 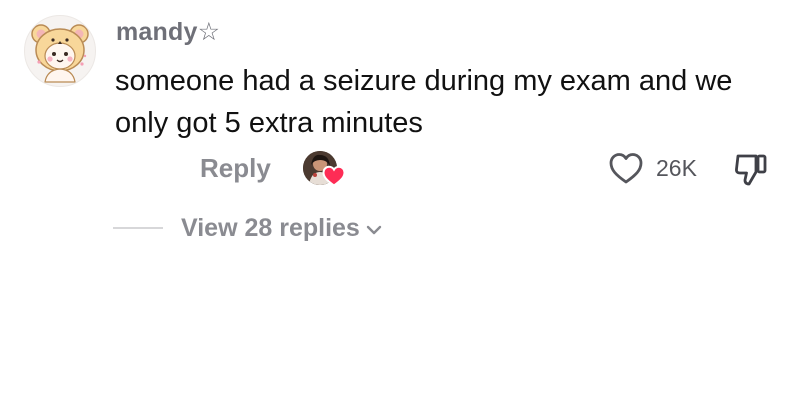 I want to click on like-count: 26K, so click(x=676, y=168).